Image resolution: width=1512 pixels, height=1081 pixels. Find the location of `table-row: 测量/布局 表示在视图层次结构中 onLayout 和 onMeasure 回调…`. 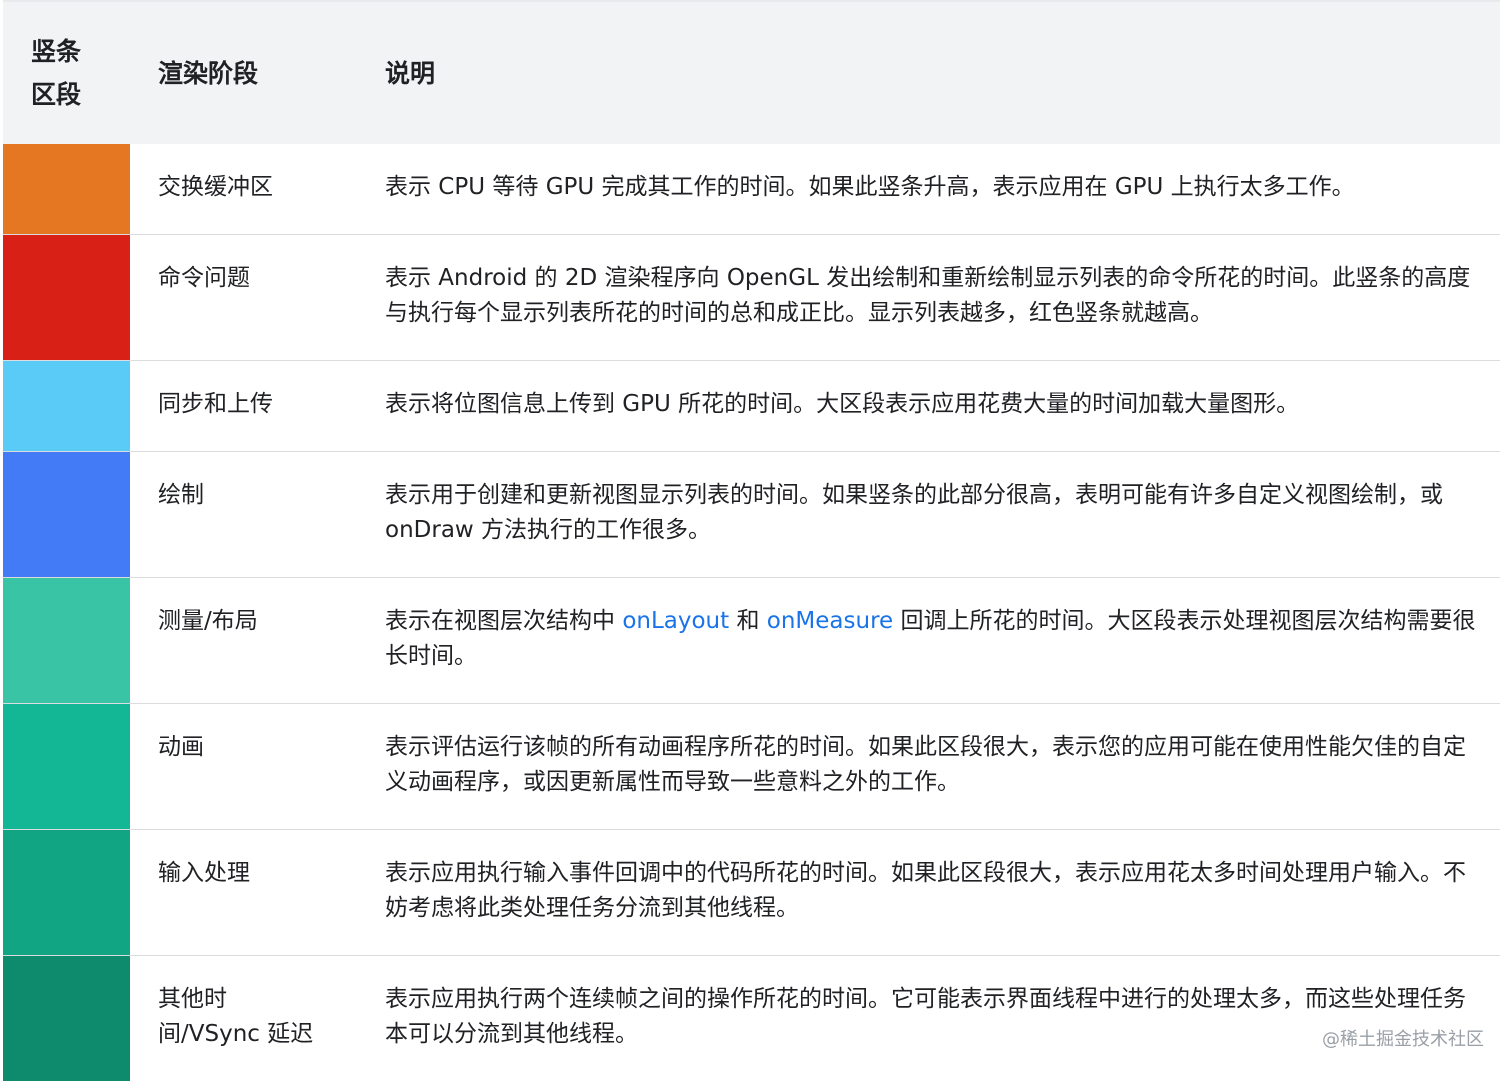

table-row: 测量/布局 表示在视图层次结构中 onLayout 和 onMeasure 回调… is located at coordinates (751, 641).